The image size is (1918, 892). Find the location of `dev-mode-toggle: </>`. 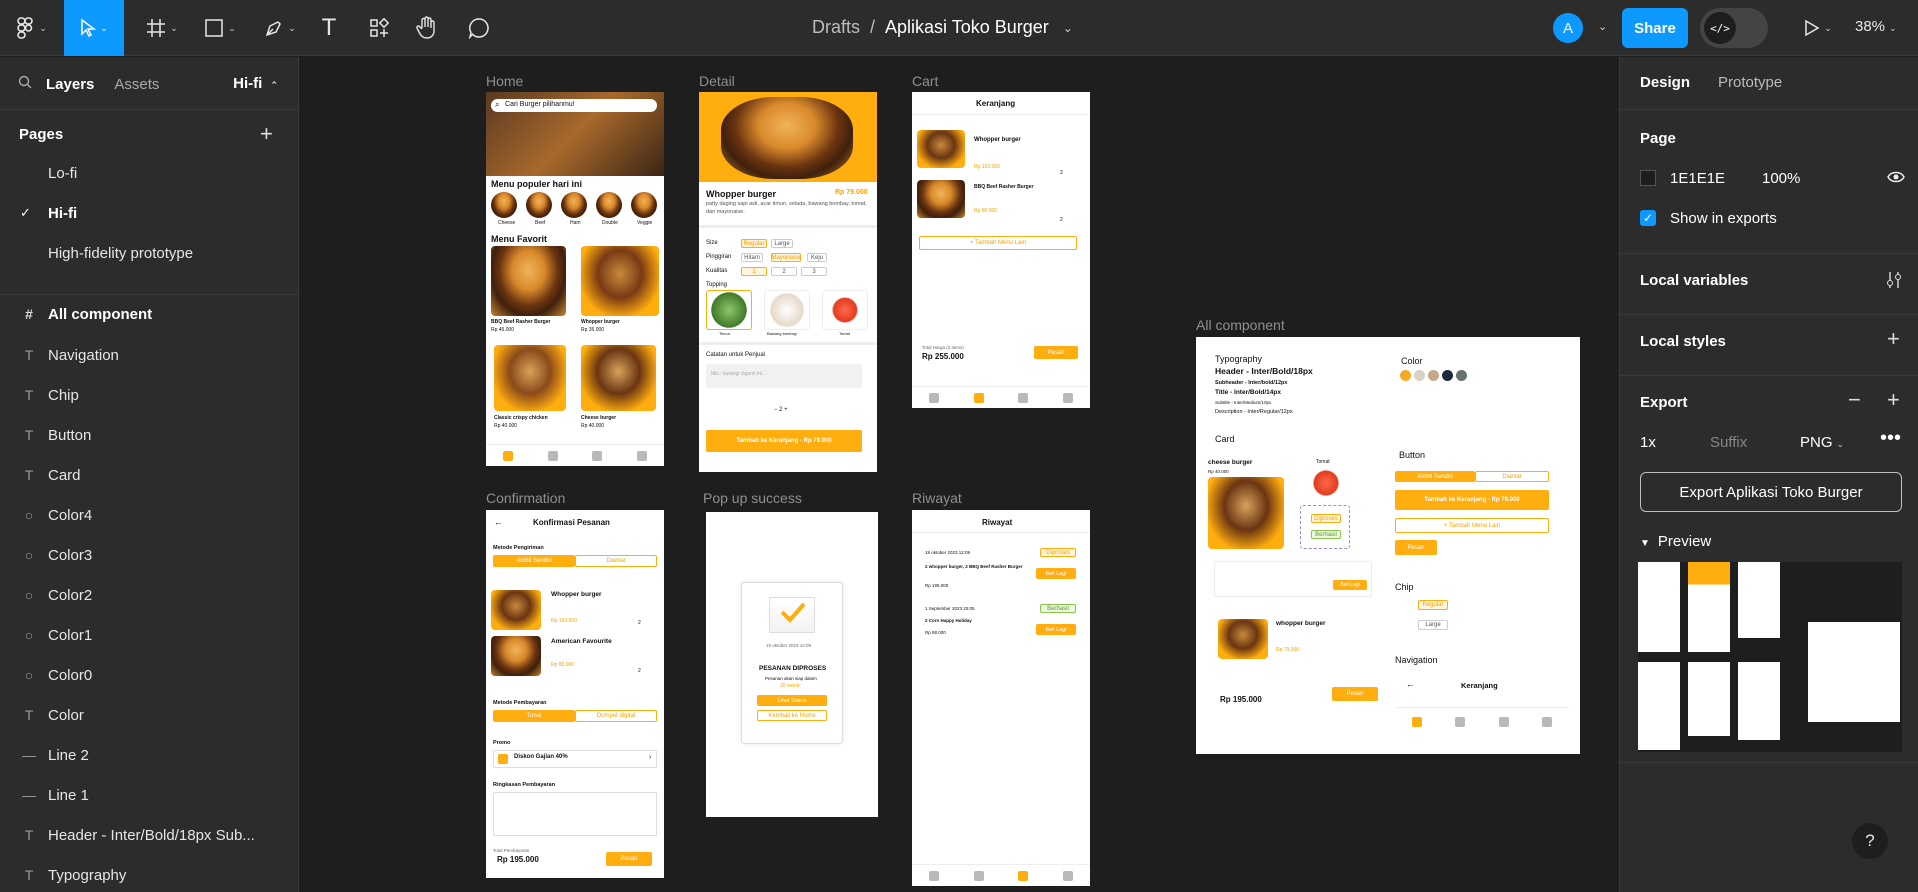

dev-mode-toggle: </> is located at coordinates (1734, 28).